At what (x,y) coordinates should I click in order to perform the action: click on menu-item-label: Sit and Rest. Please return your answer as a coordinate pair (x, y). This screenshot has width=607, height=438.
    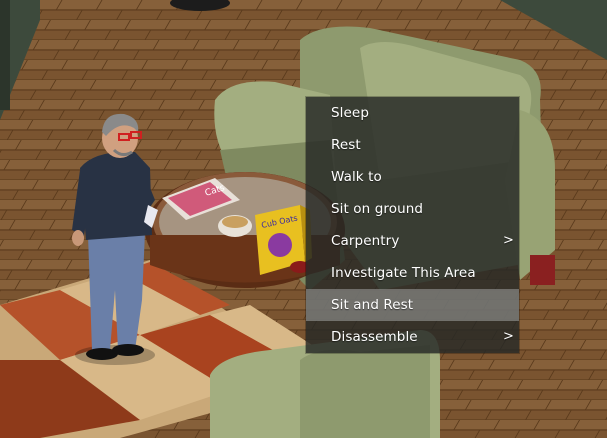
    Looking at the image, I should click on (372, 305).